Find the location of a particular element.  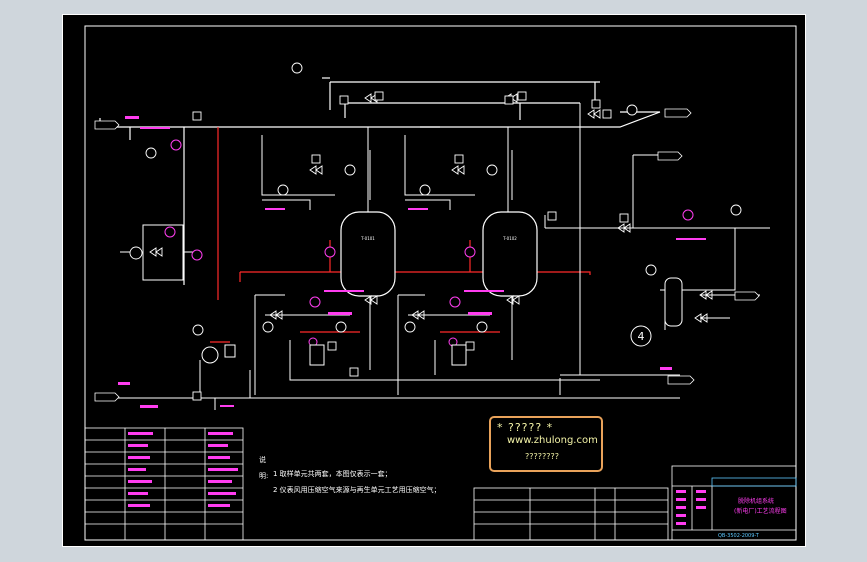

watermark-line-3: ???????? is located at coordinates (542, 456).